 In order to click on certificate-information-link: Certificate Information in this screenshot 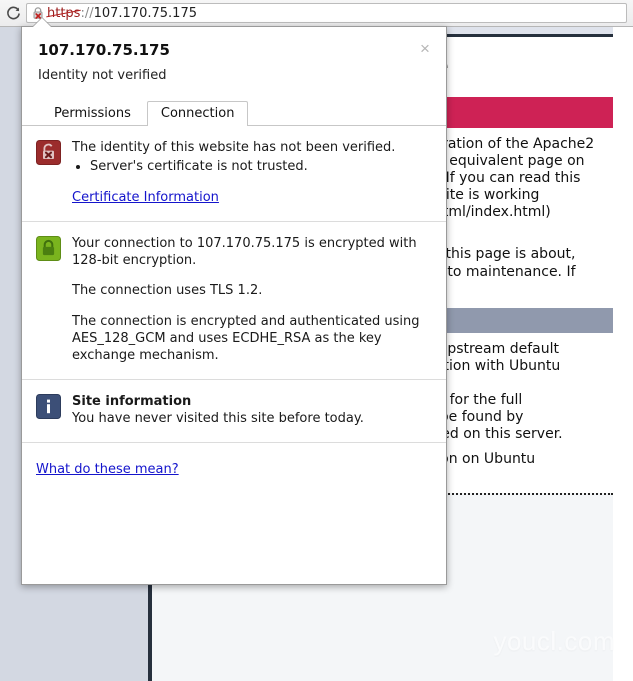, I will do `click(145, 198)`.